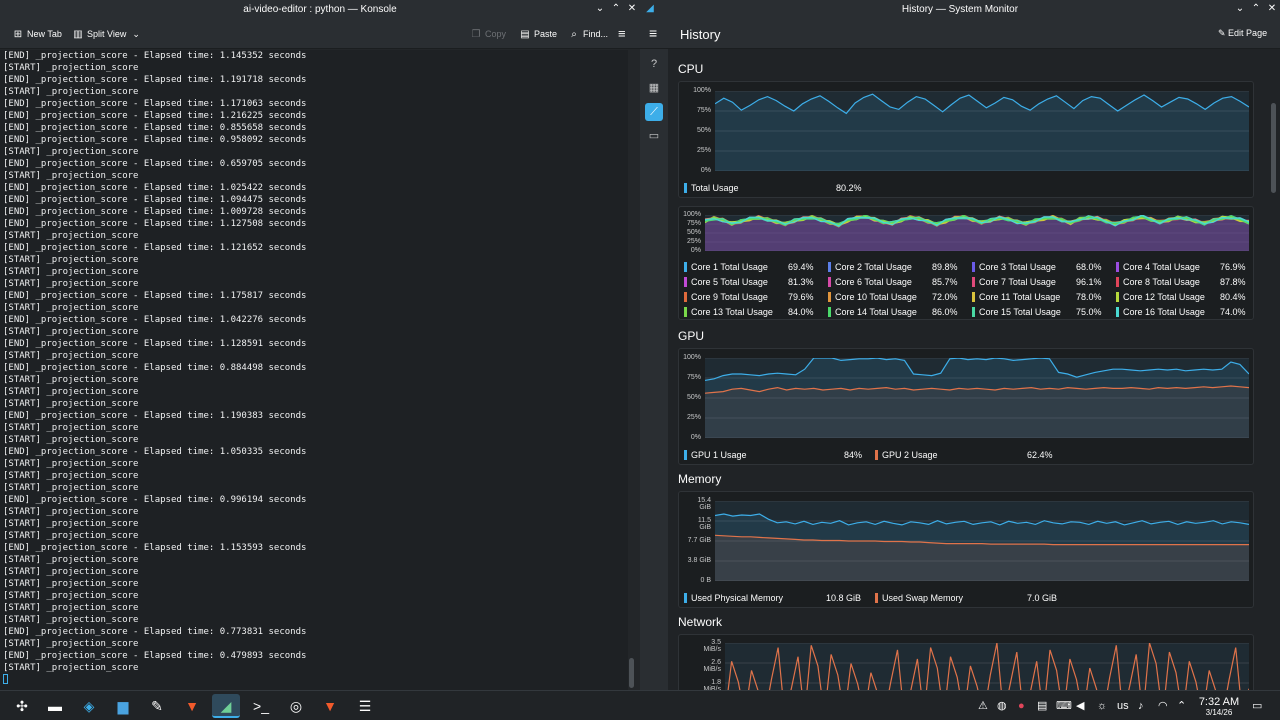 This screenshot has width=1280, height=720. What do you see at coordinates (123, 706) in the screenshot?
I see `file-manager-icon: ▆` at bounding box center [123, 706].